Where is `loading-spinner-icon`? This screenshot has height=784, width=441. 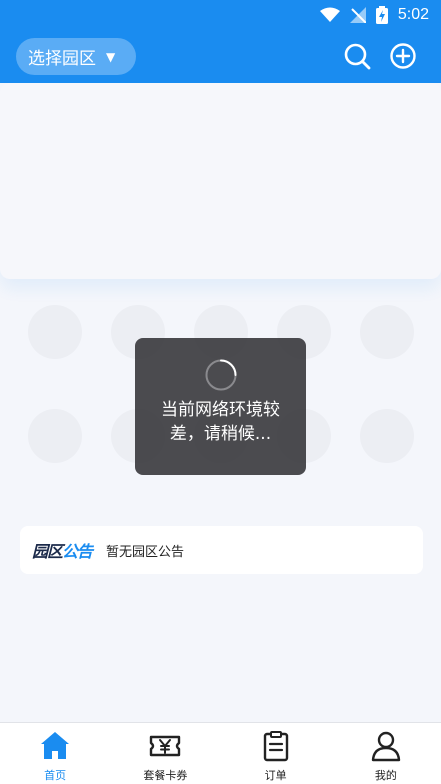
loading-spinner-icon is located at coordinates (220, 375).